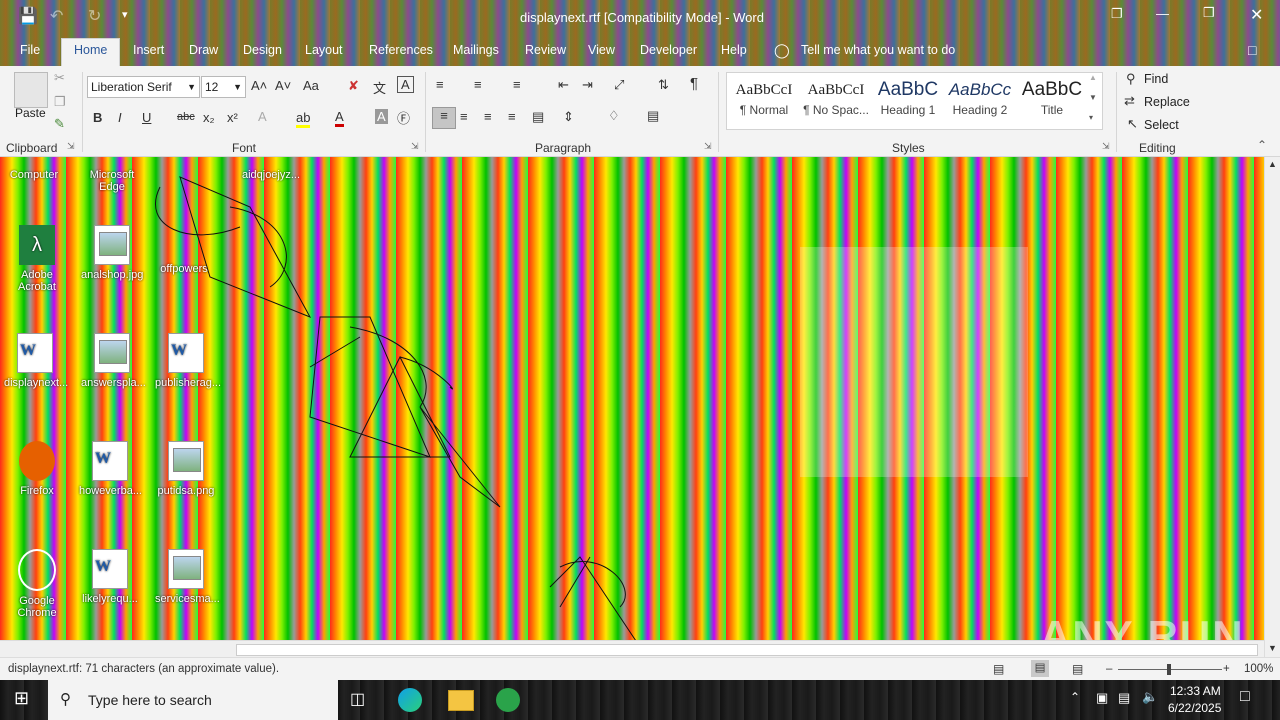  What do you see at coordinates (59, 124) in the screenshot?
I see `format-painter-icon: ✎` at bounding box center [59, 124].